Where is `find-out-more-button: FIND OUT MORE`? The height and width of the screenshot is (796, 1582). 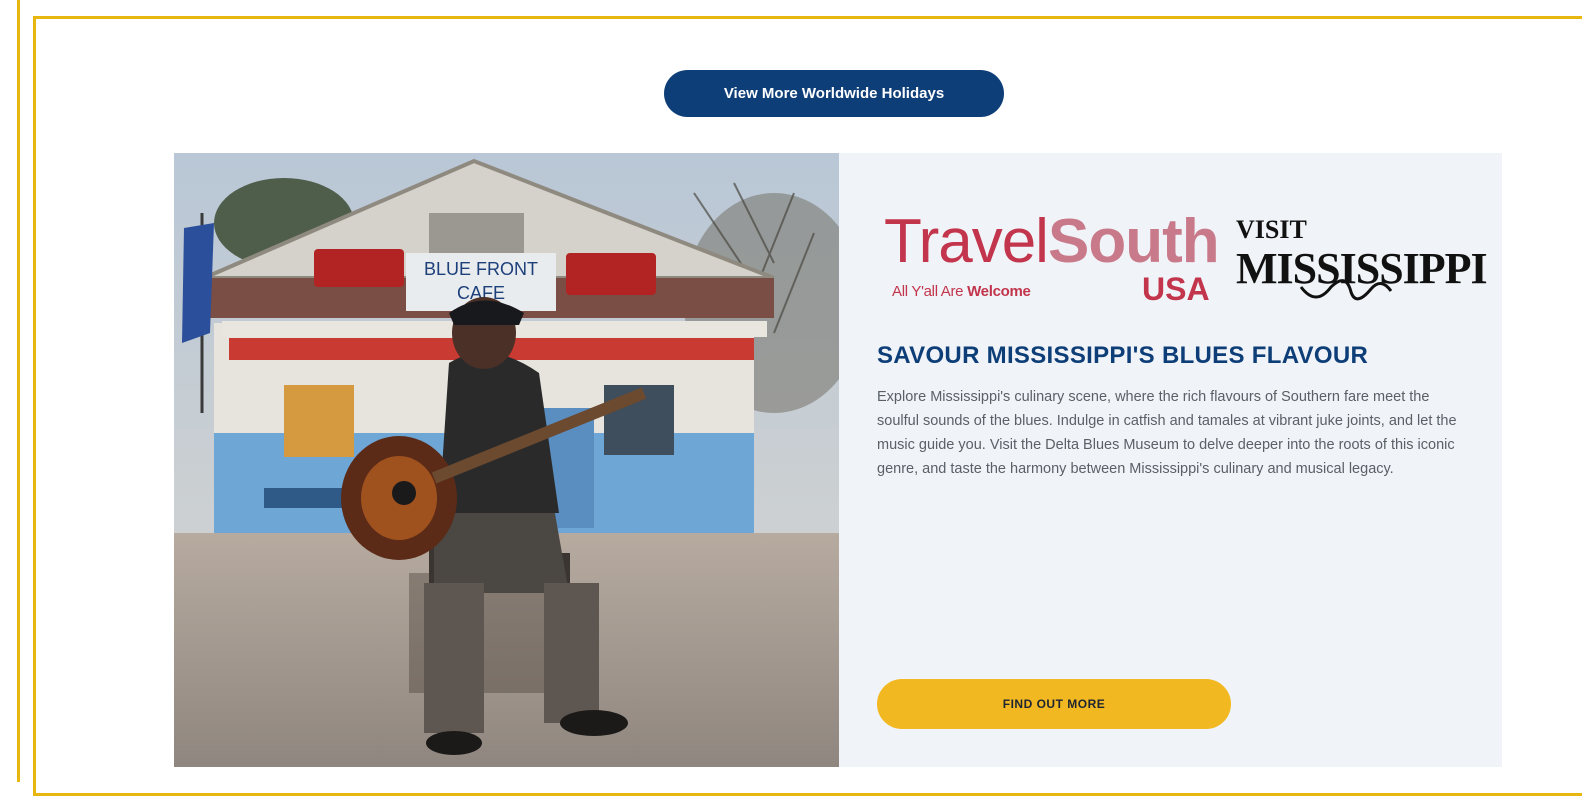
find-out-more-button: FIND OUT MORE is located at coordinates (1054, 704).